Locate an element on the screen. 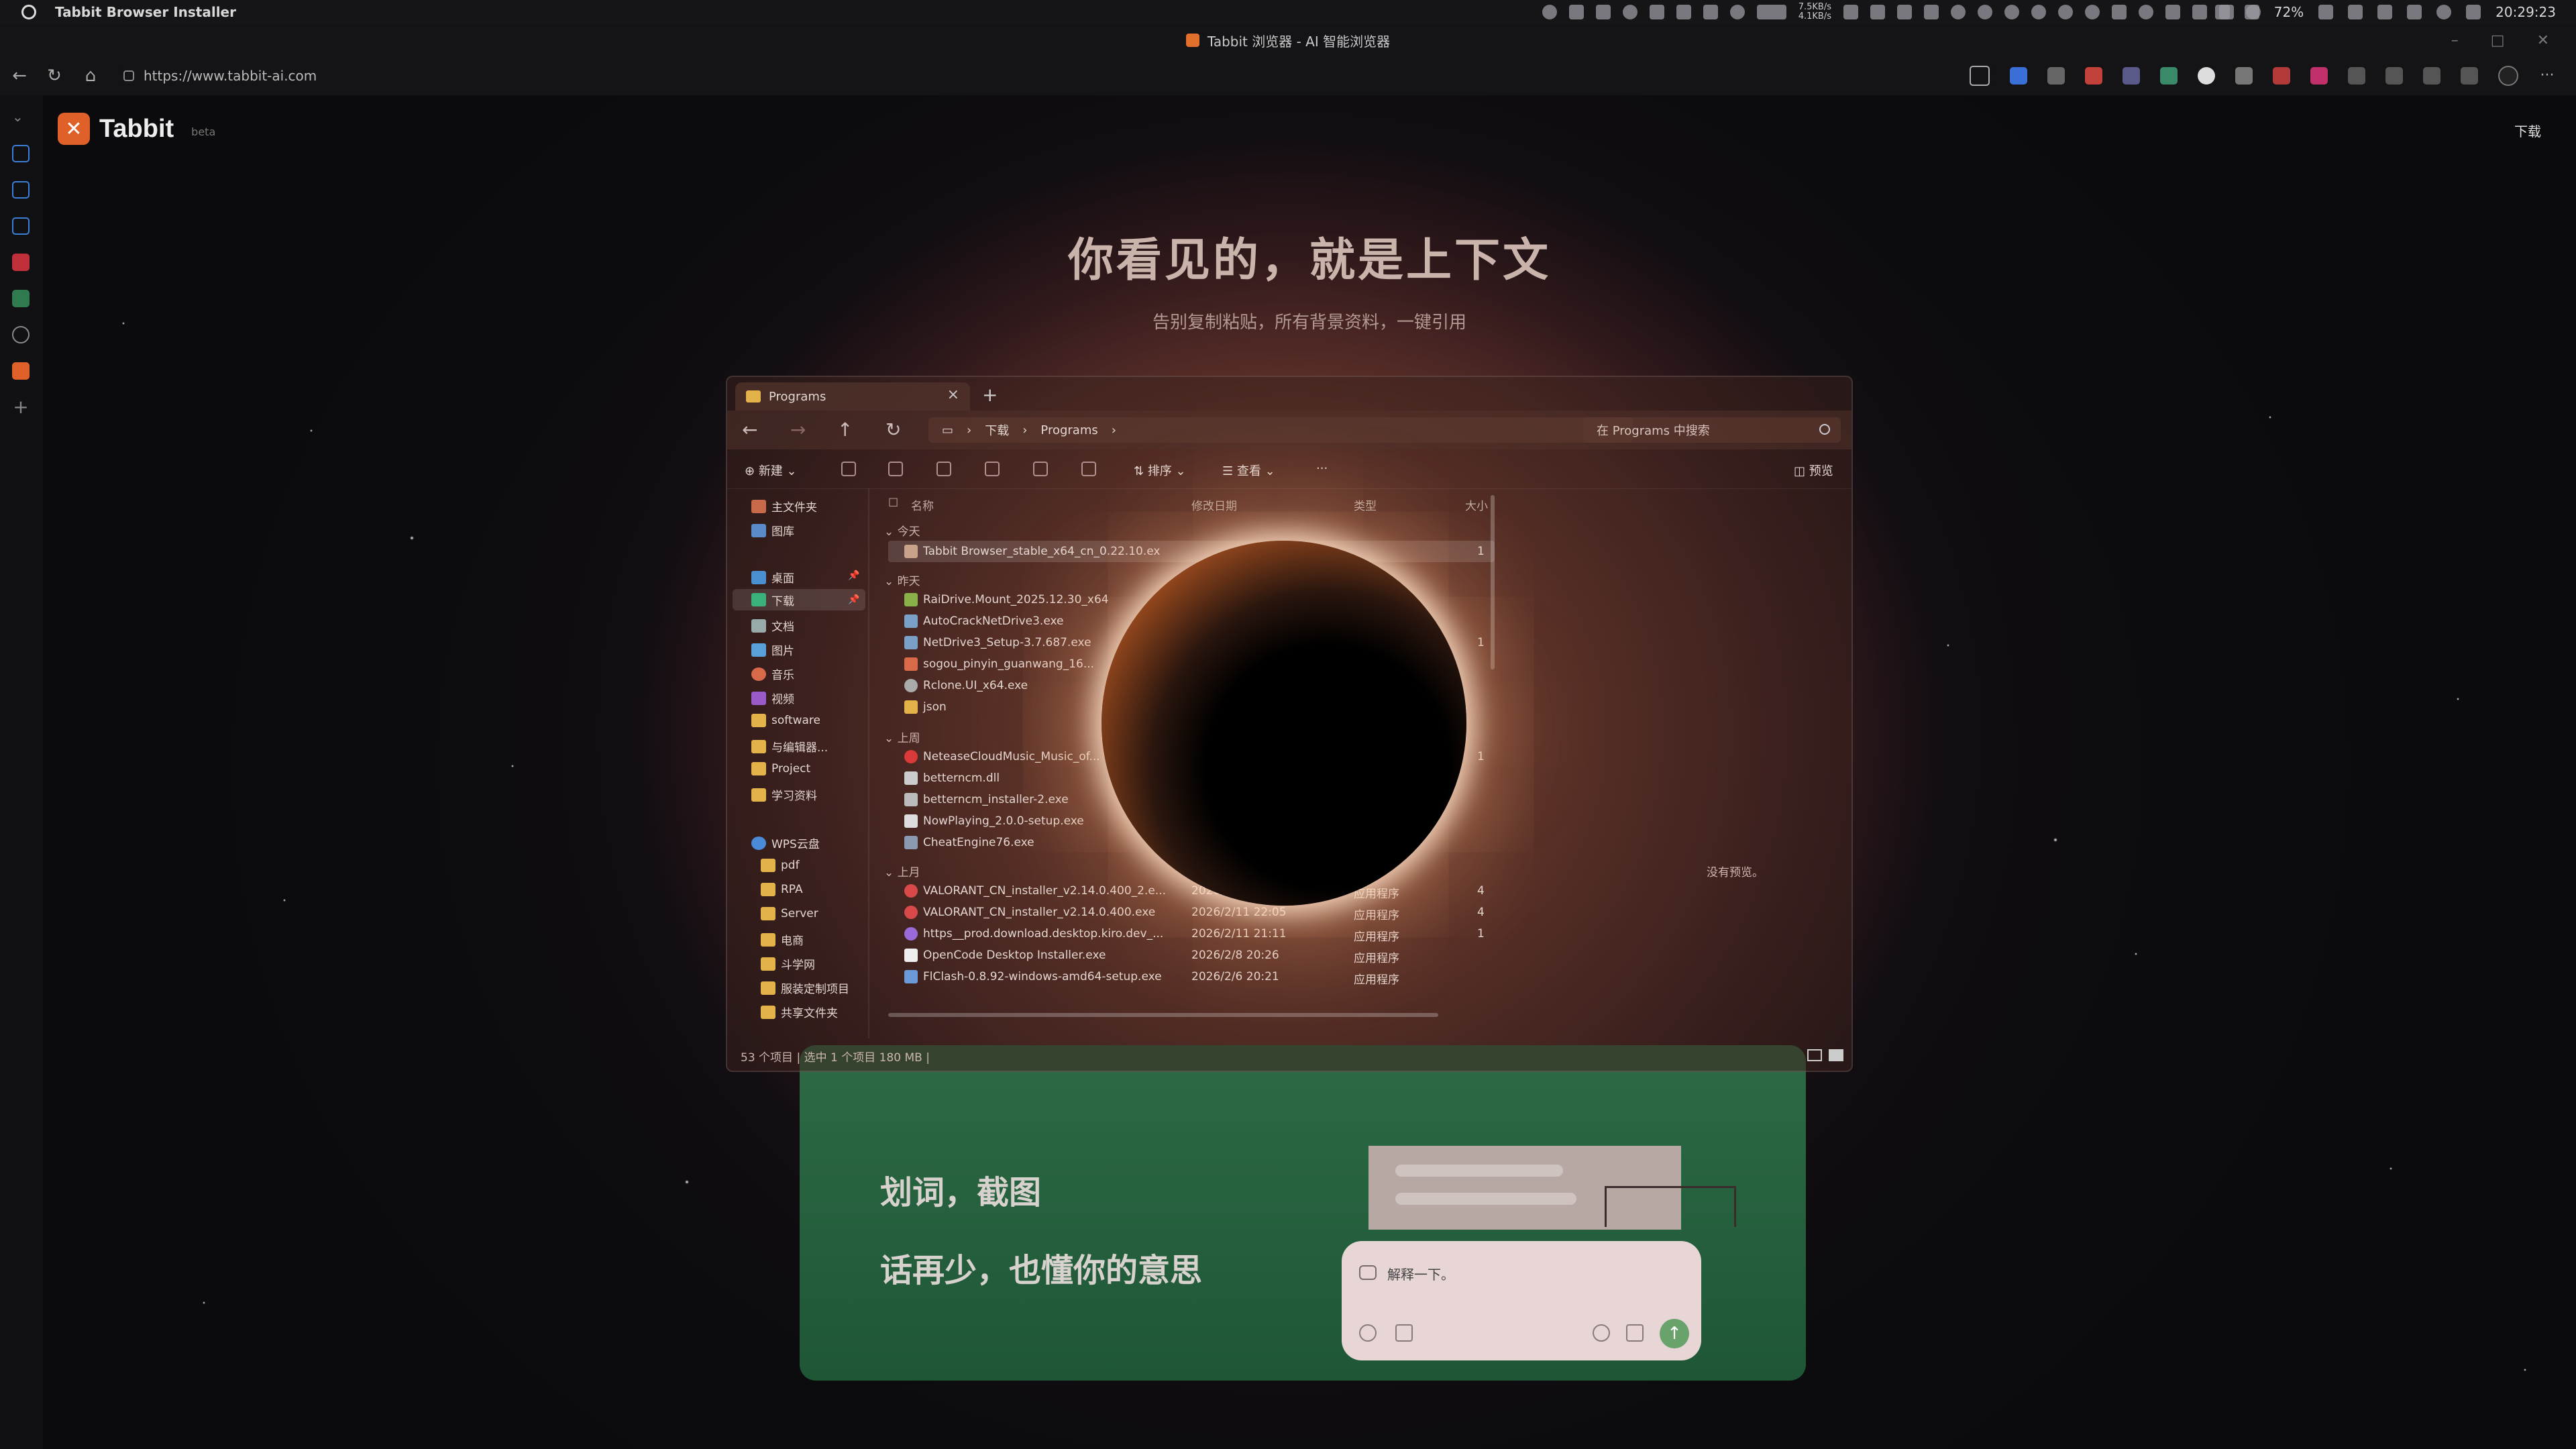  paste-icon is located at coordinates (943, 469).